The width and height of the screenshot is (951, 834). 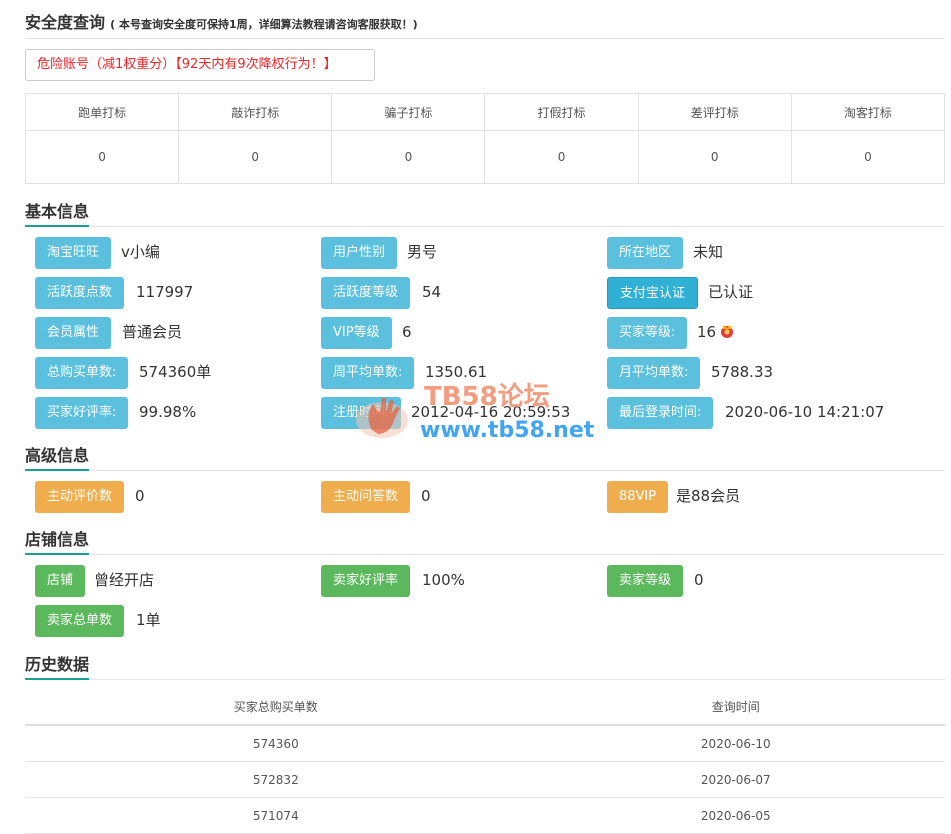 What do you see at coordinates (82, 413) in the screenshot?
I see `buyer-rating-label: 买家好评率:` at bounding box center [82, 413].